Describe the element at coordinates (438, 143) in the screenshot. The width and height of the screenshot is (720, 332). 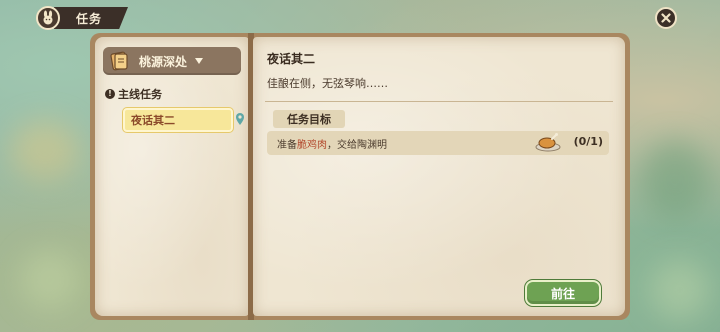
I see `objective-row: 准备脆鸡肉，交给陶渊明 (0/1)` at that location.